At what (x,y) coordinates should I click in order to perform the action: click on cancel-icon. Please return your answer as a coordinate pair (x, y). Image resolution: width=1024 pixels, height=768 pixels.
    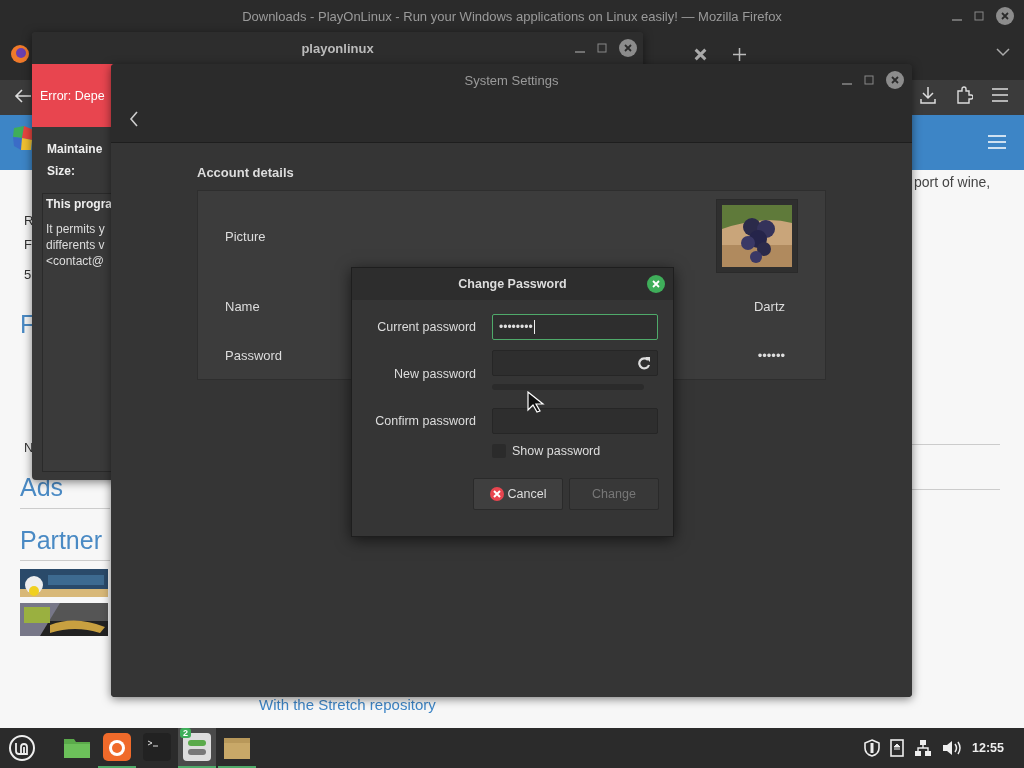
    Looking at the image, I should click on (496, 494).